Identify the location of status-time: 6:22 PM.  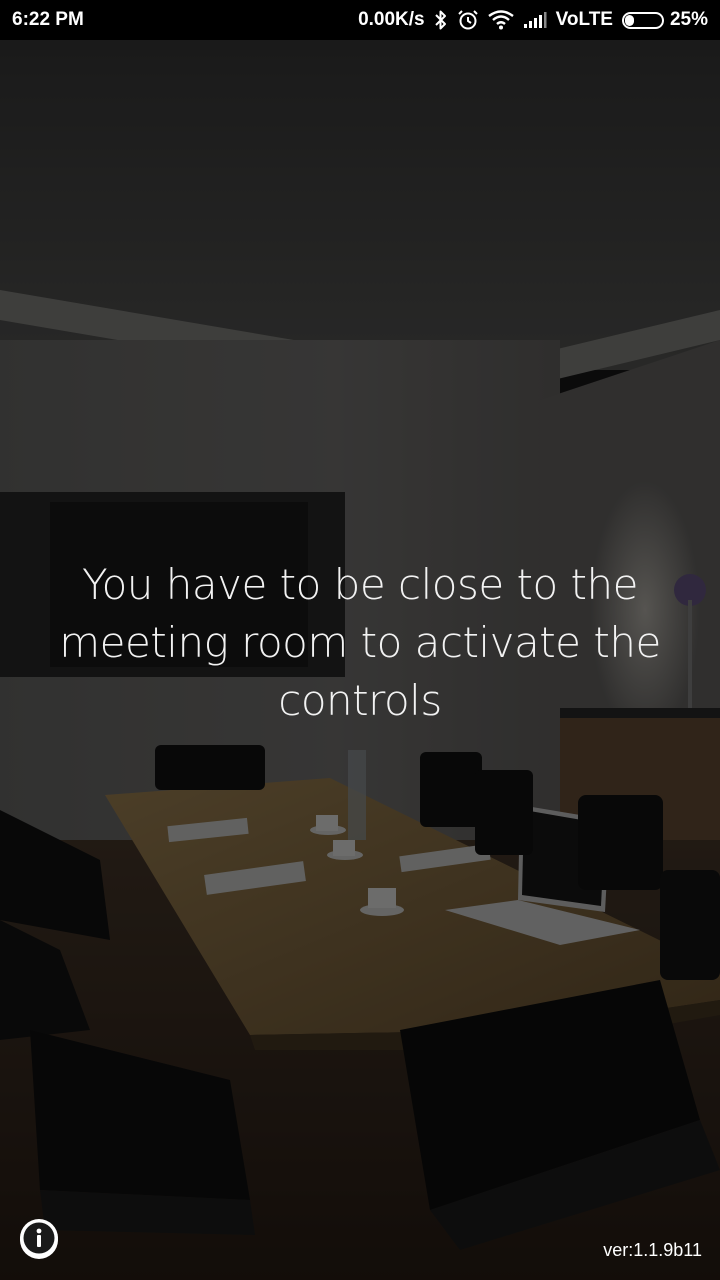
(48, 19).